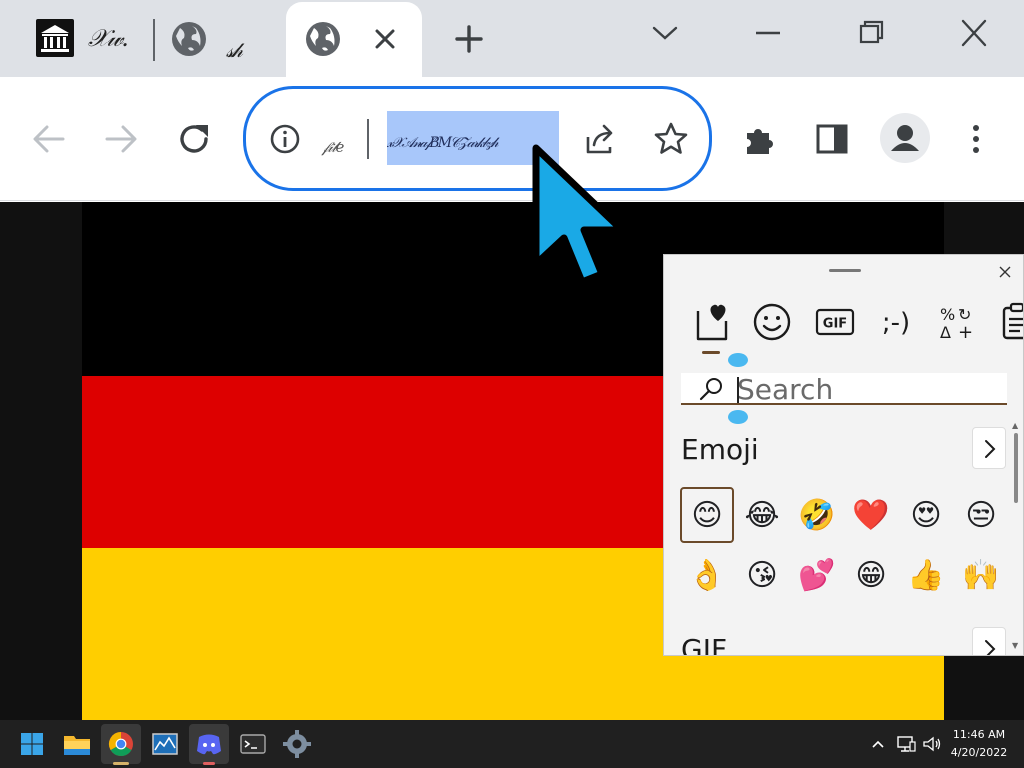 Image resolution: width=1024 pixels, height=768 pixels. What do you see at coordinates (1016, 468) in the screenshot?
I see `scroll-thumb` at bounding box center [1016, 468].